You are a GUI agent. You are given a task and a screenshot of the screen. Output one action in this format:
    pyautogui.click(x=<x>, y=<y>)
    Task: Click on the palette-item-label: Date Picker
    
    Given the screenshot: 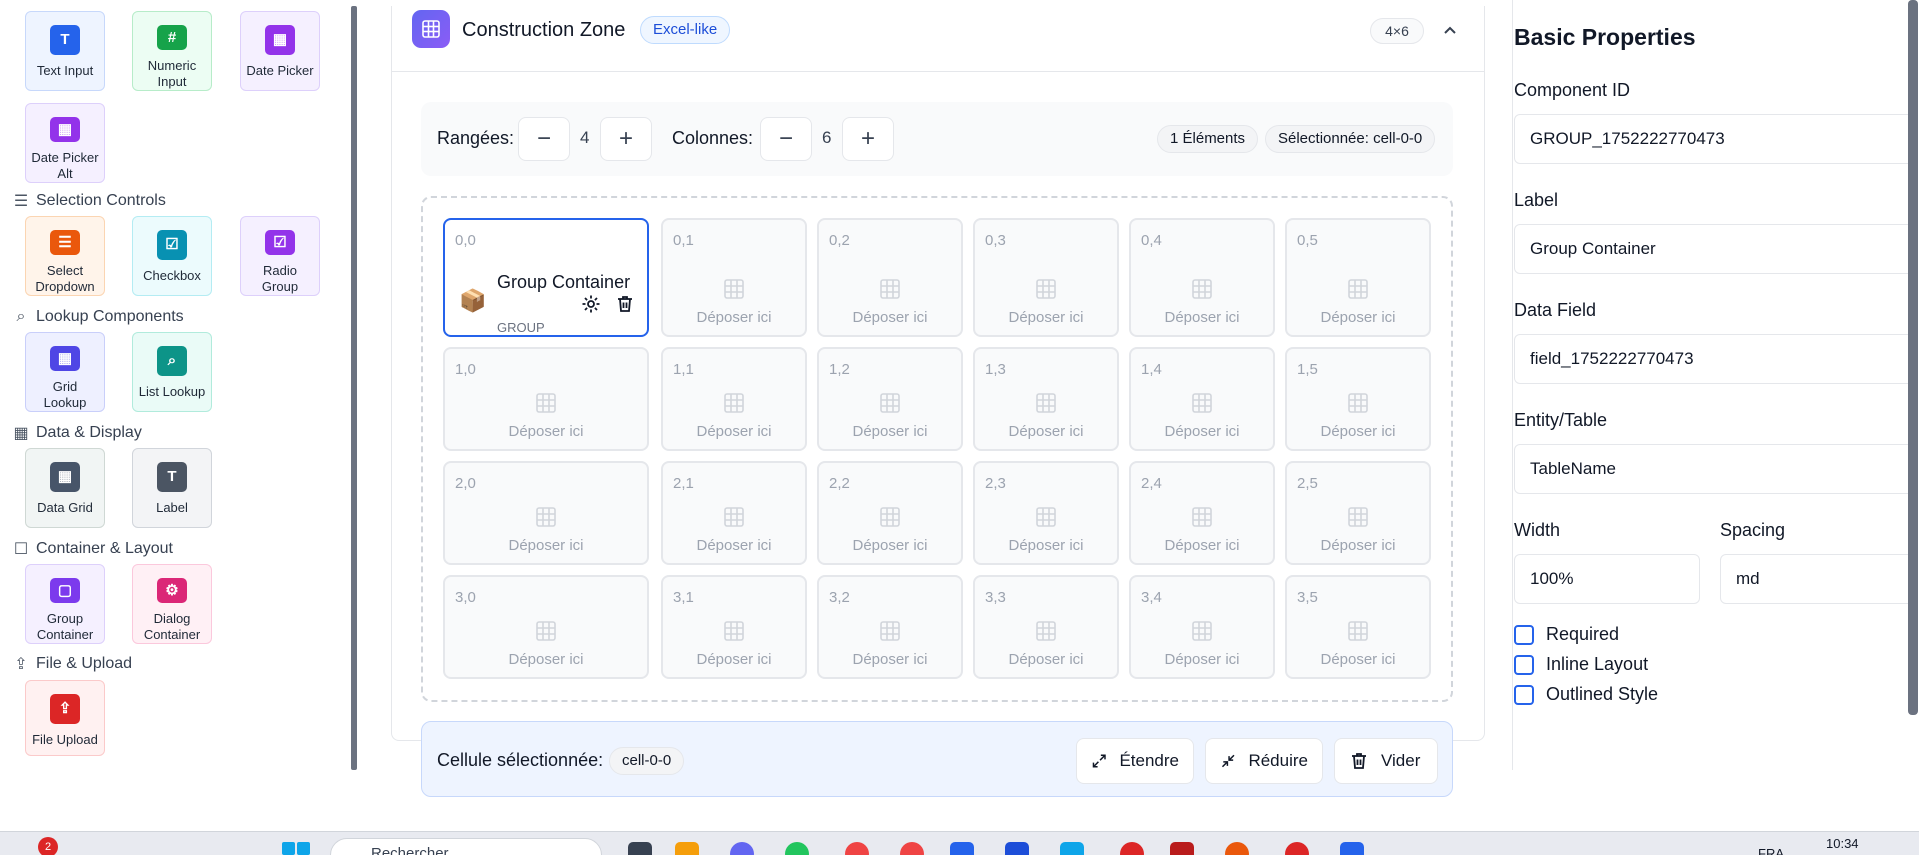 What is the action you would take?
    pyautogui.click(x=280, y=70)
    